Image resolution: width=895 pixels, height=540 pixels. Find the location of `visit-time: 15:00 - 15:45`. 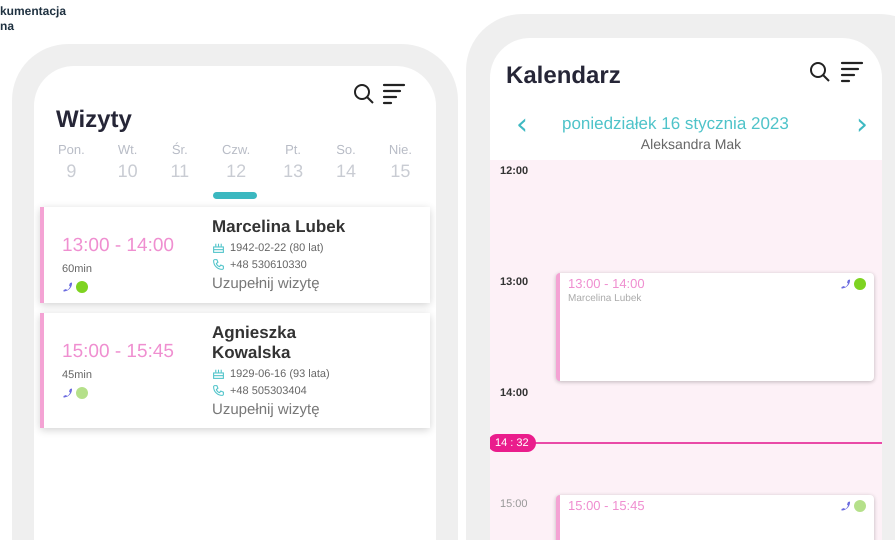

visit-time: 15:00 - 15:45 is located at coordinates (118, 352).